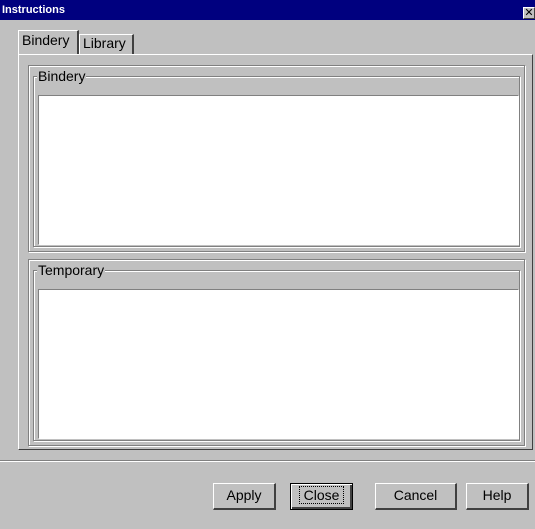 This screenshot has width=535, height=529. What do you see at coordinates (244, 496) in the screenshot?
I see `apply-button: Apply` at bounding box center [244, 496].